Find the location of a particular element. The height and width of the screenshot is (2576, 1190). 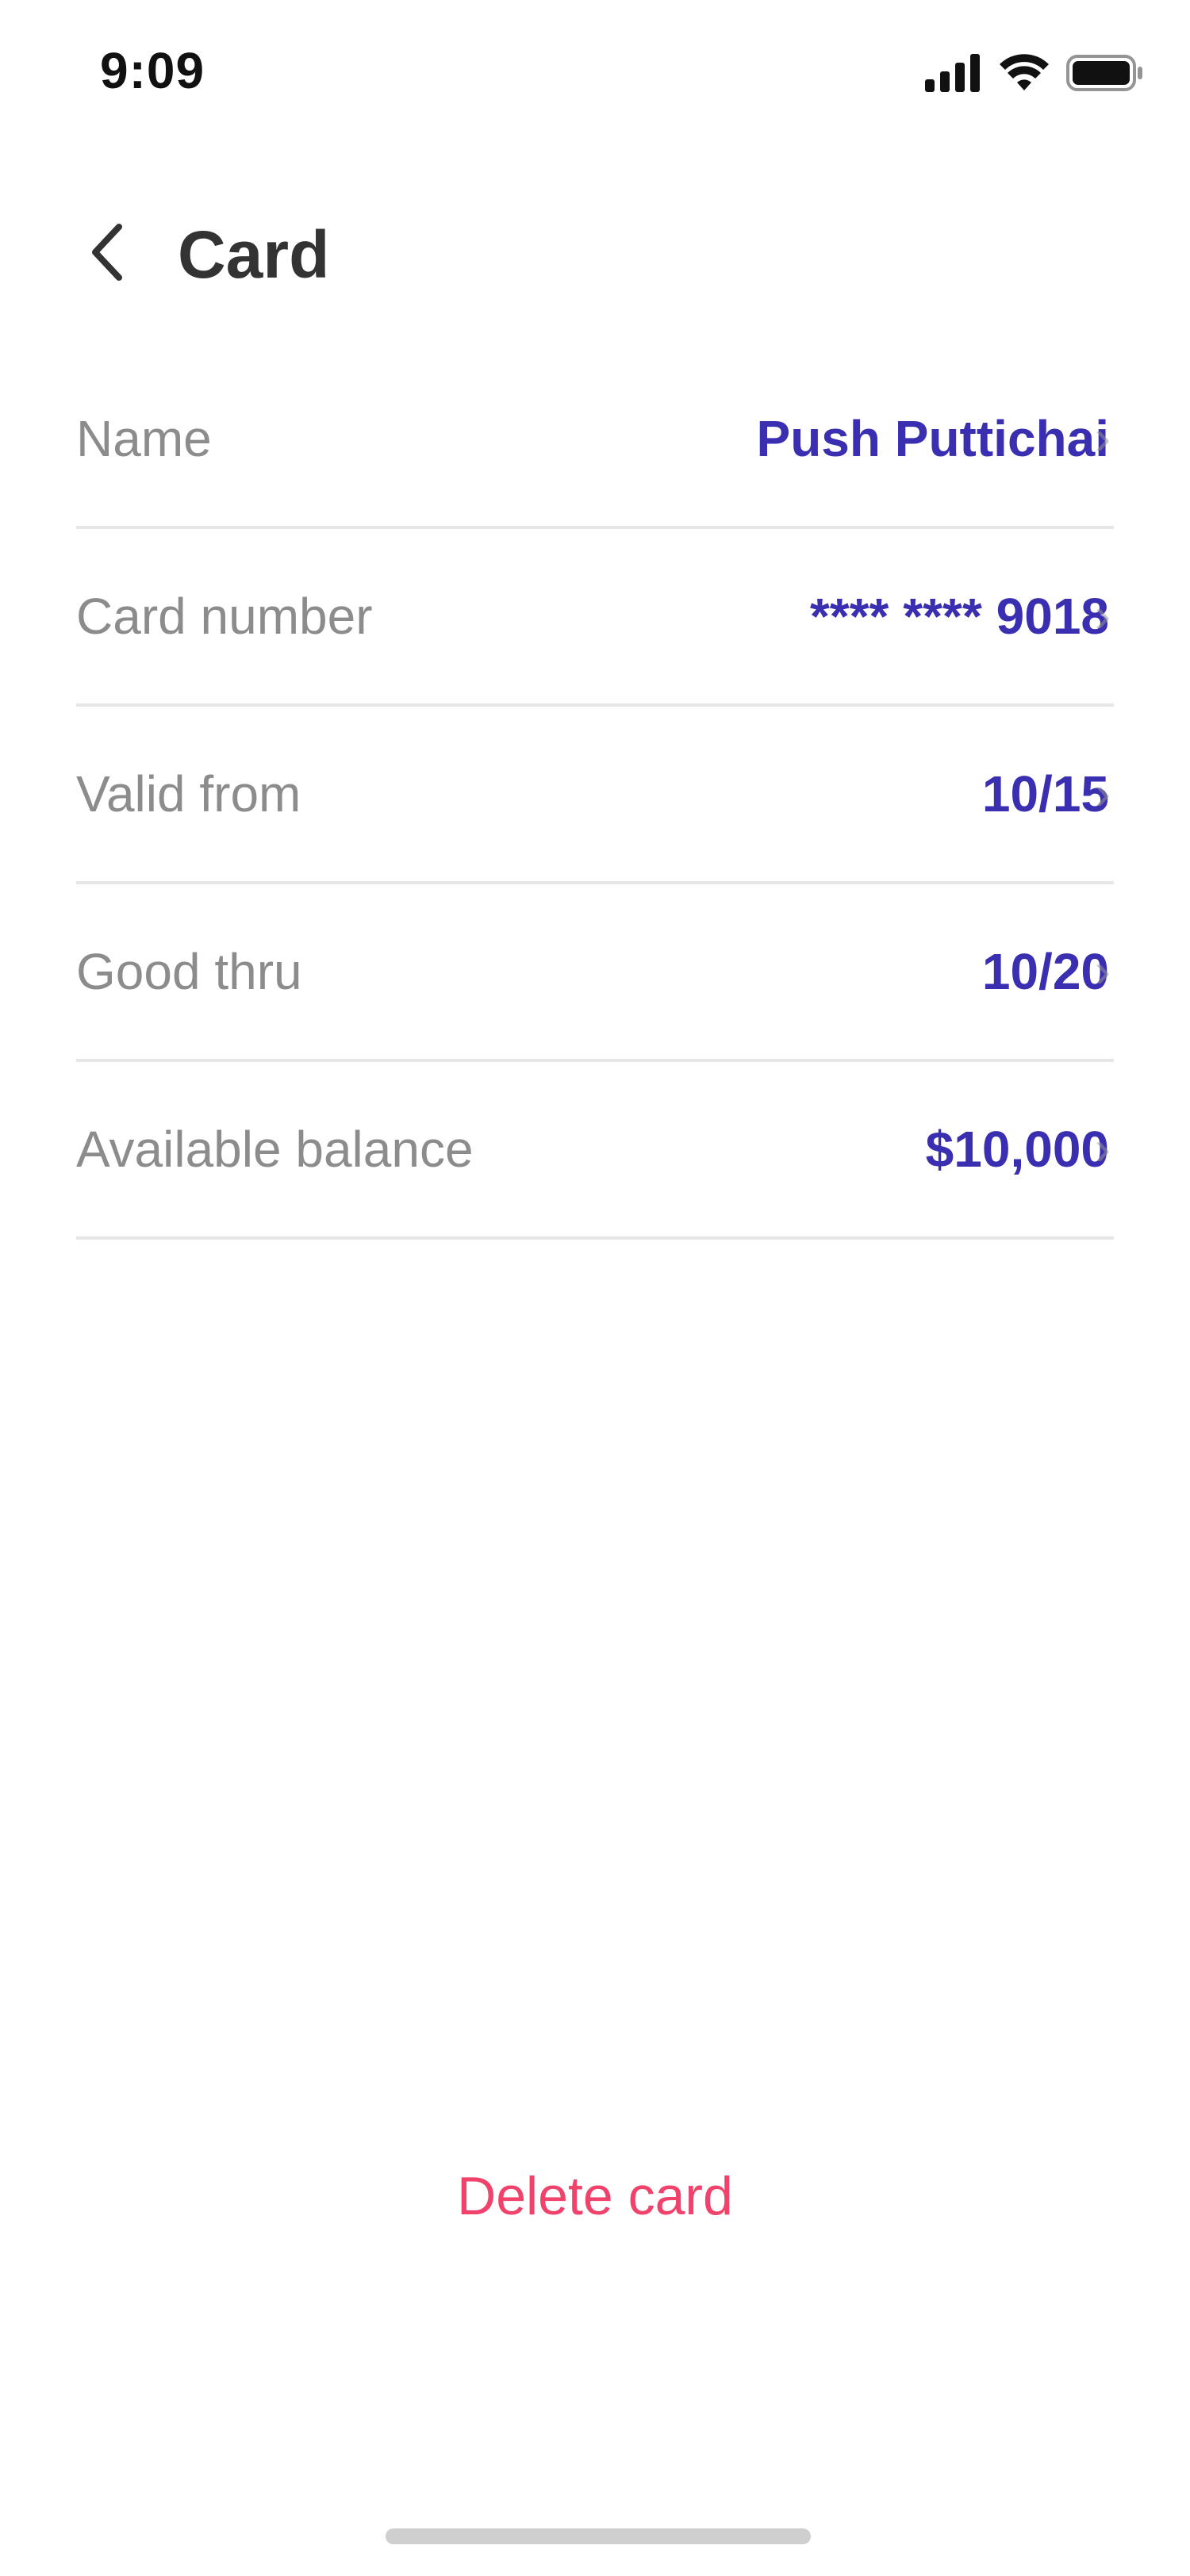

row-label: Card number is located at coordinates (224, 616).